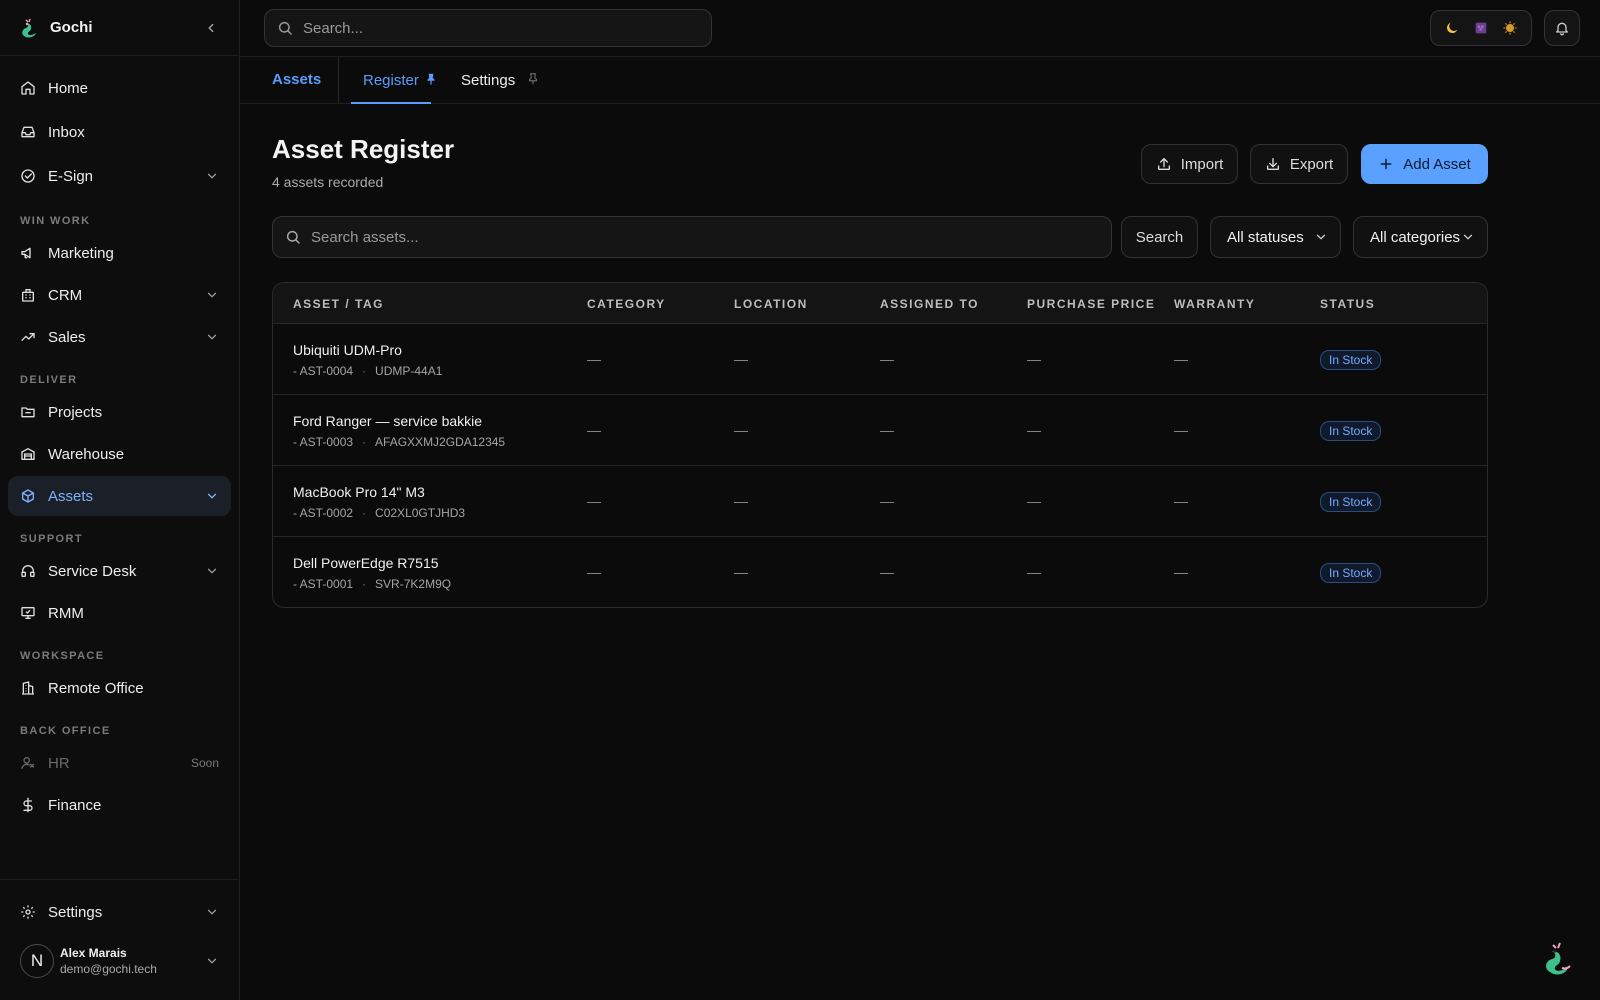  I want to click on category-select-value: All categories, so click(1415, 237).